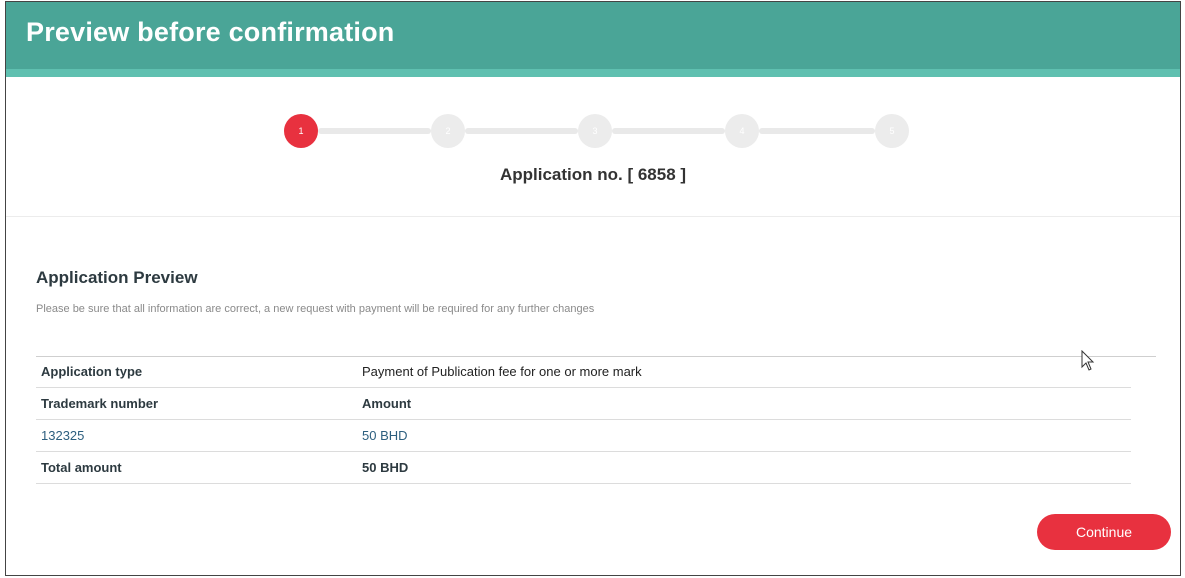 The width and height of the screenshot is (1185, 578). Describe the element at coordinates (63, 435) in the screenshot. I see `trademark-number: 132325` at that location.